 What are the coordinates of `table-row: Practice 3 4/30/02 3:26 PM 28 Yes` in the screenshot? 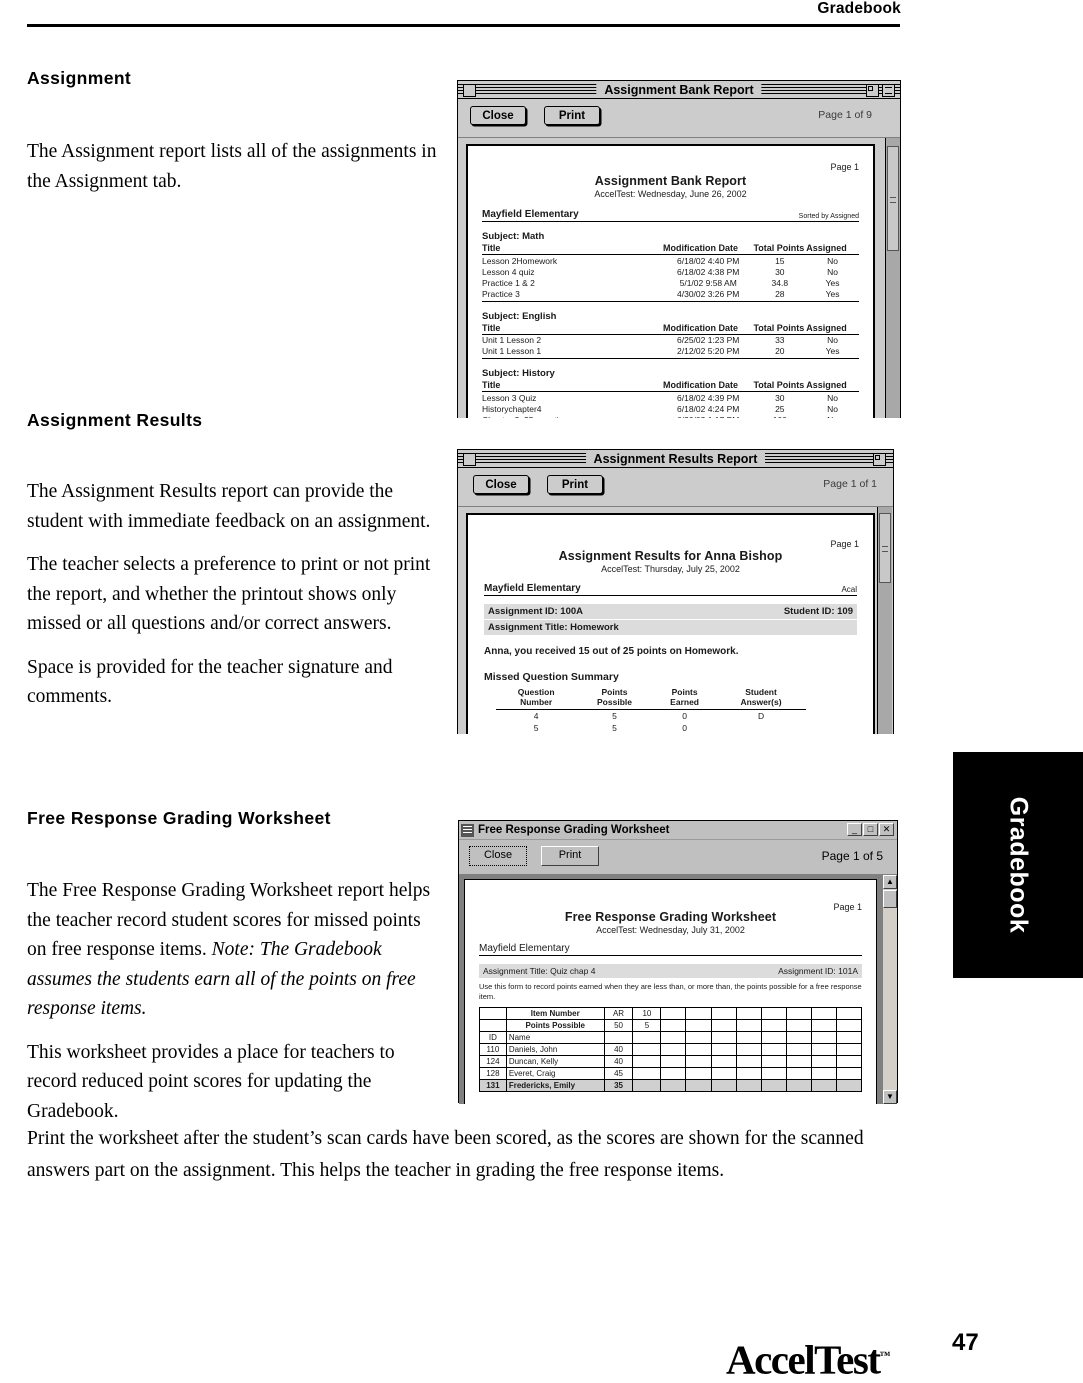 It's located at (670, 295).